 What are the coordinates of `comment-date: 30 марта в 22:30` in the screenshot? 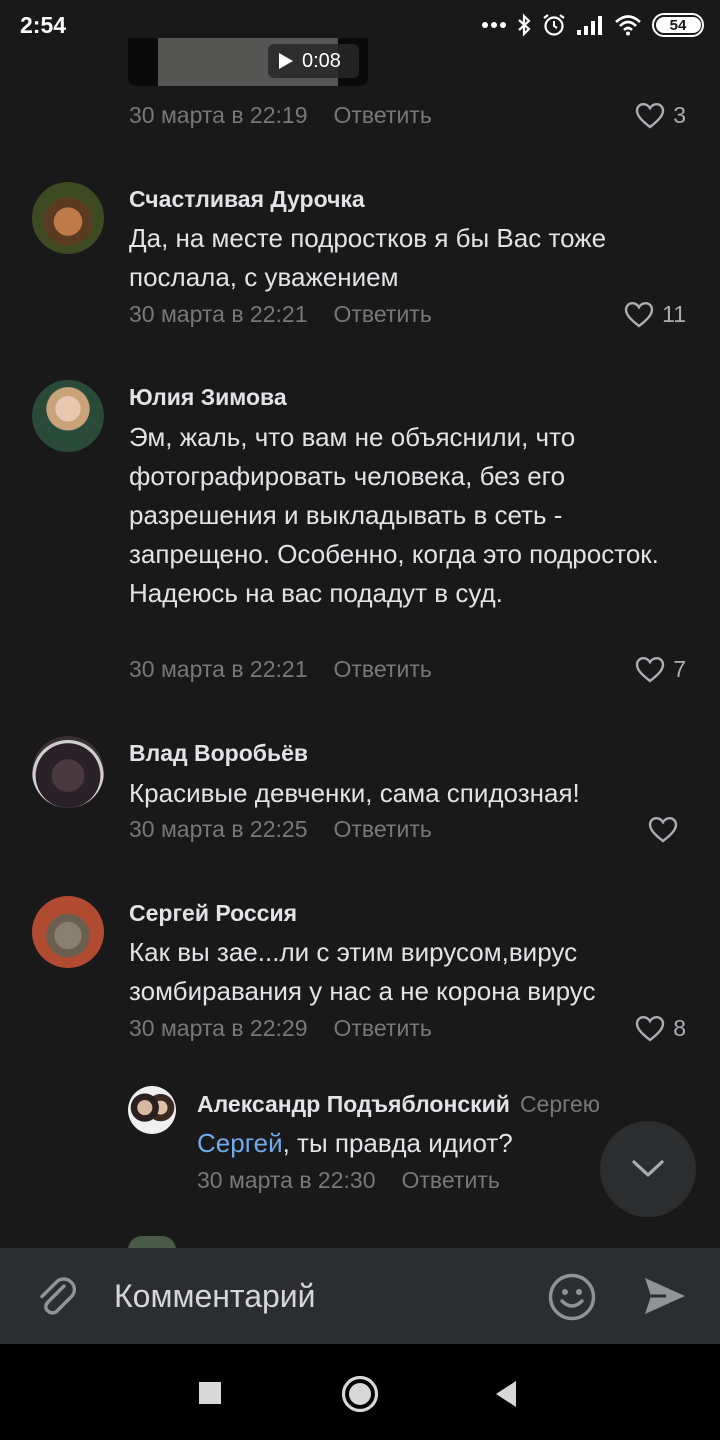 It's located at (286, 1180).